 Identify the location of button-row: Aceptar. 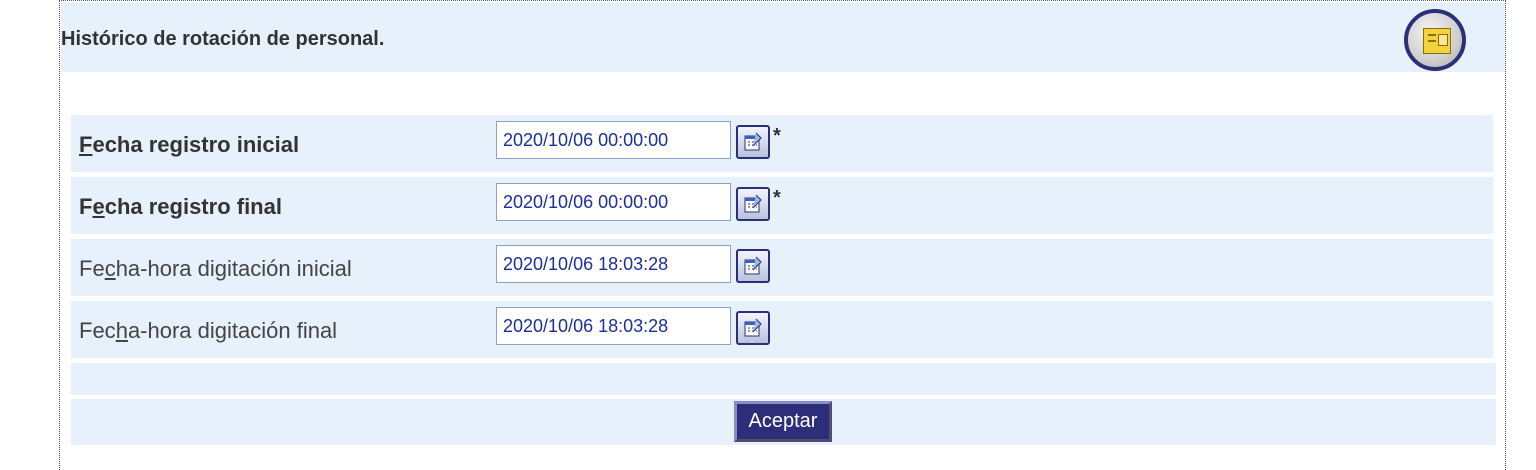
(783, 422).